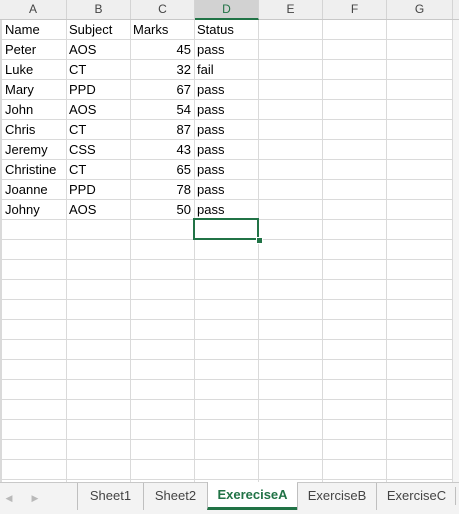  What do you see at coordinates (162, 210) in the screenshot?
I see `cell-c10: 50` at bounding box center [162, 210].